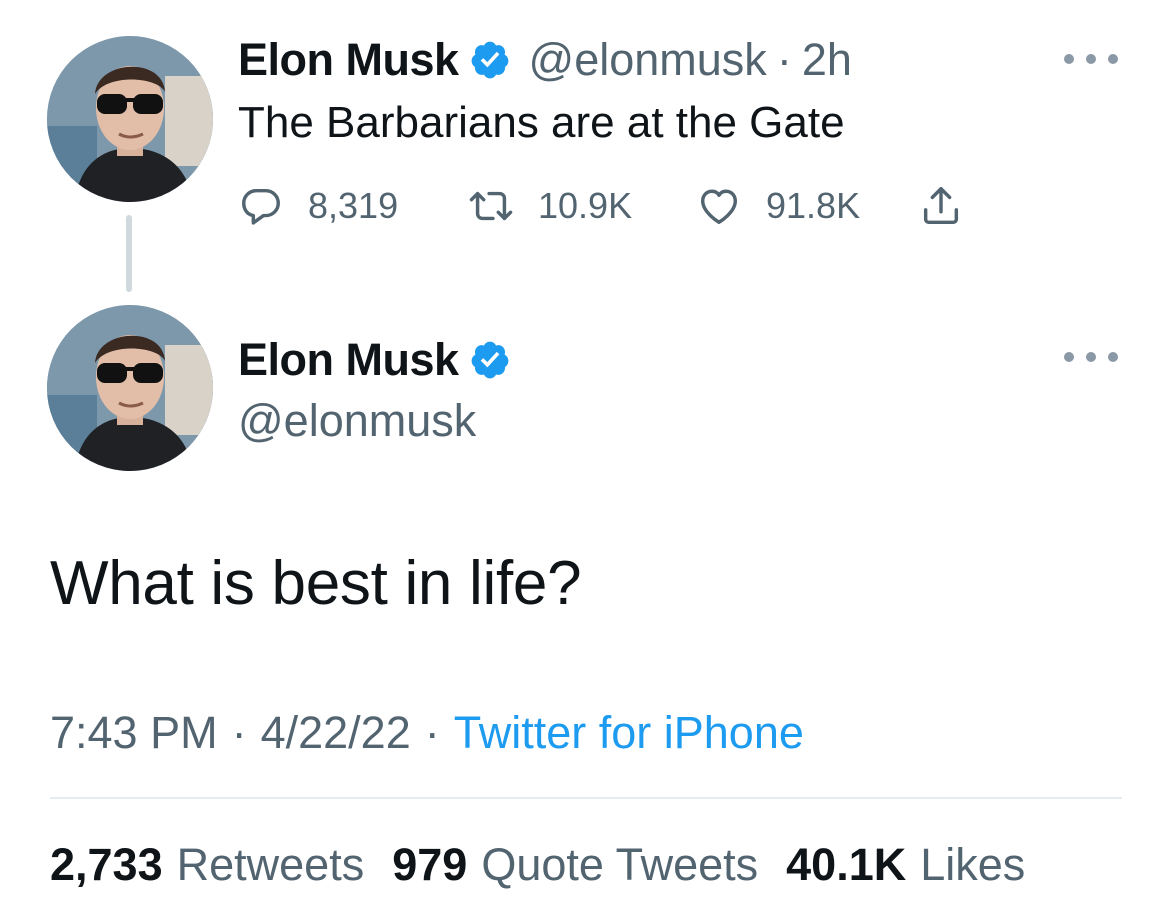 The image size is (1170, 901). I want to click on quote-tweets-count: 979, so click(430, 864).